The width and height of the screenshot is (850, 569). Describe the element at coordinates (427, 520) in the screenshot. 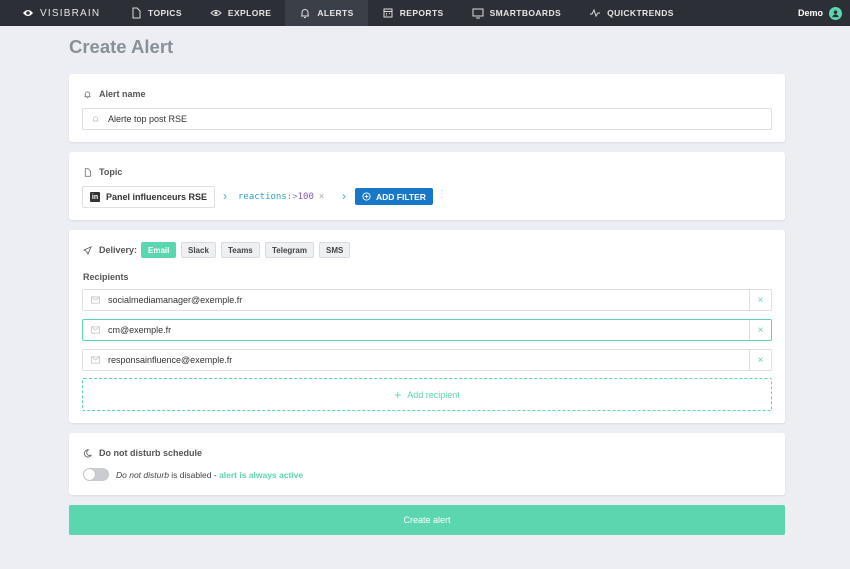

I see `create-alert-button: Create alert` at that location.